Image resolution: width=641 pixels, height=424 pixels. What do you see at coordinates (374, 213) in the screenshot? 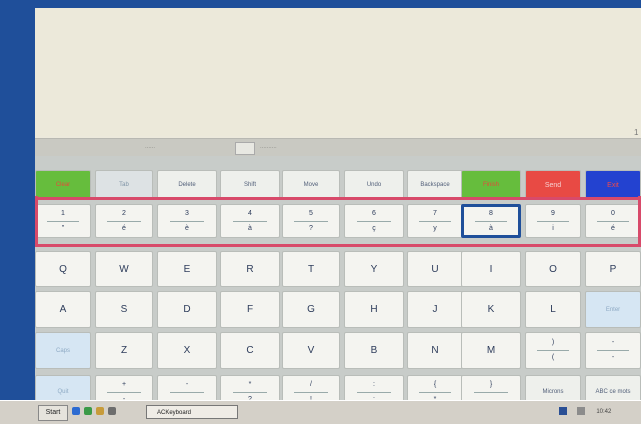
I see `key-top-char: 6` at bounding box center [374, 213].